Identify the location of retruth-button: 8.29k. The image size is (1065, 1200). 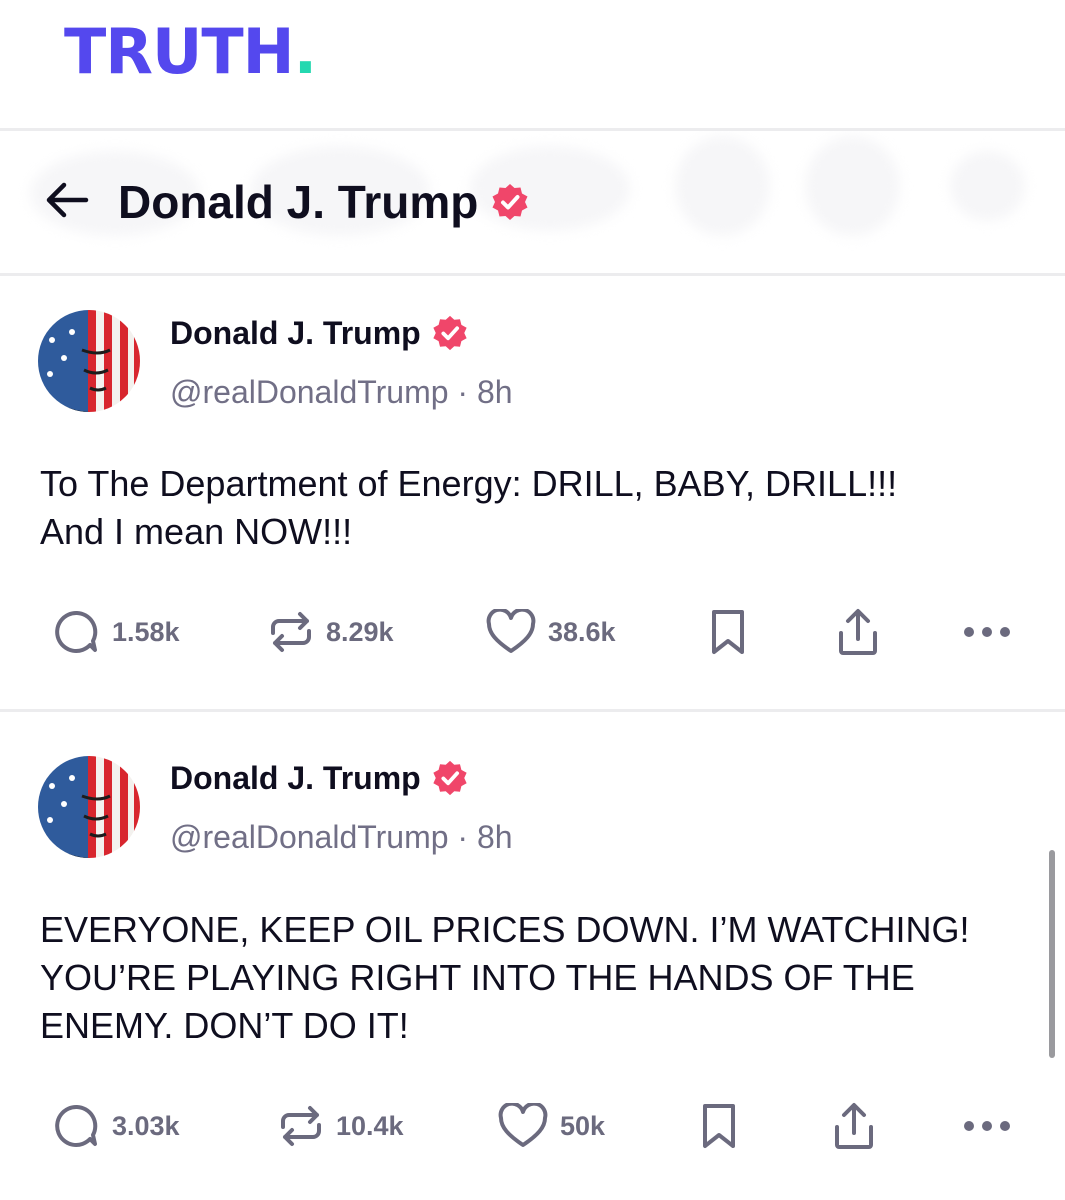
(331, 632).